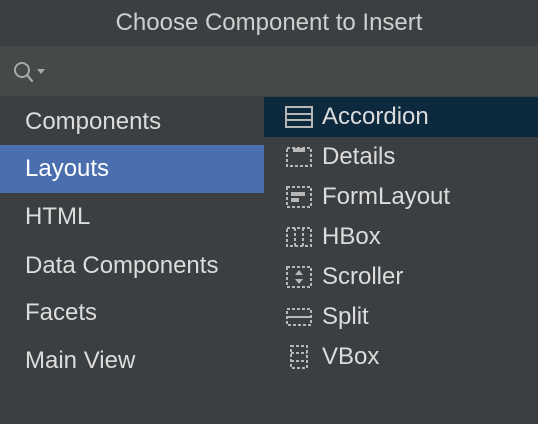 This screenshot has height=424, width=538. I want to click on category-label: Data Components, so click(122, 265).